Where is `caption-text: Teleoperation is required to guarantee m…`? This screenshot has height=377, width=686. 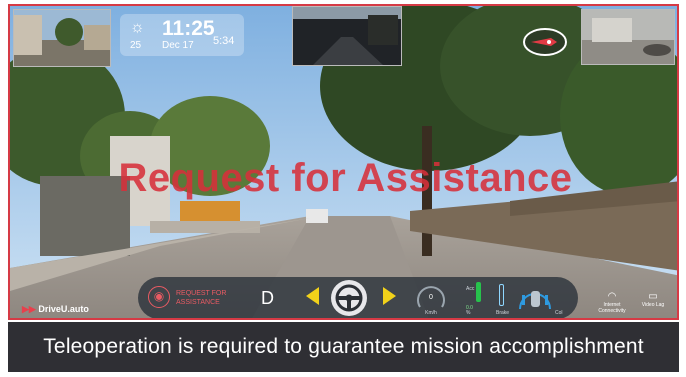
caption-text: Teleoperation is required to guarantee m… is located at coordinates (343, 346).